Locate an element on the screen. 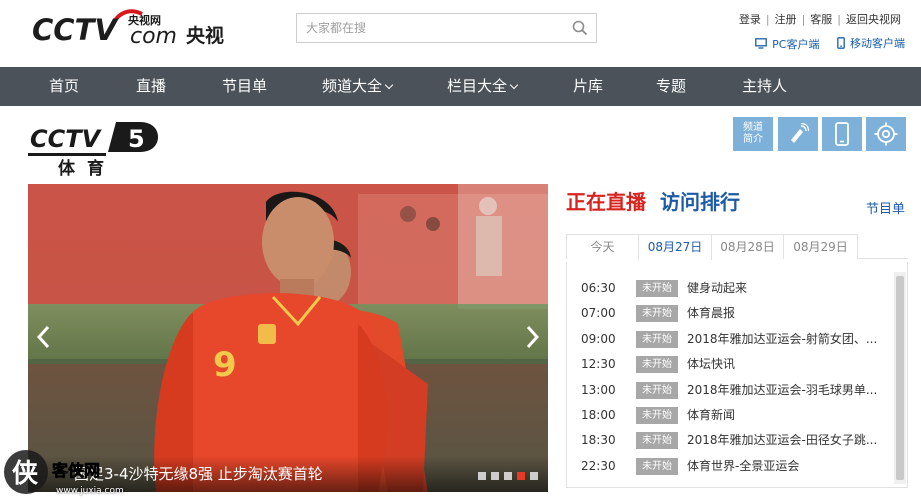 The height and width of the screenshot is (500, 921). carousel-dots is located at coordinates (505, 476).